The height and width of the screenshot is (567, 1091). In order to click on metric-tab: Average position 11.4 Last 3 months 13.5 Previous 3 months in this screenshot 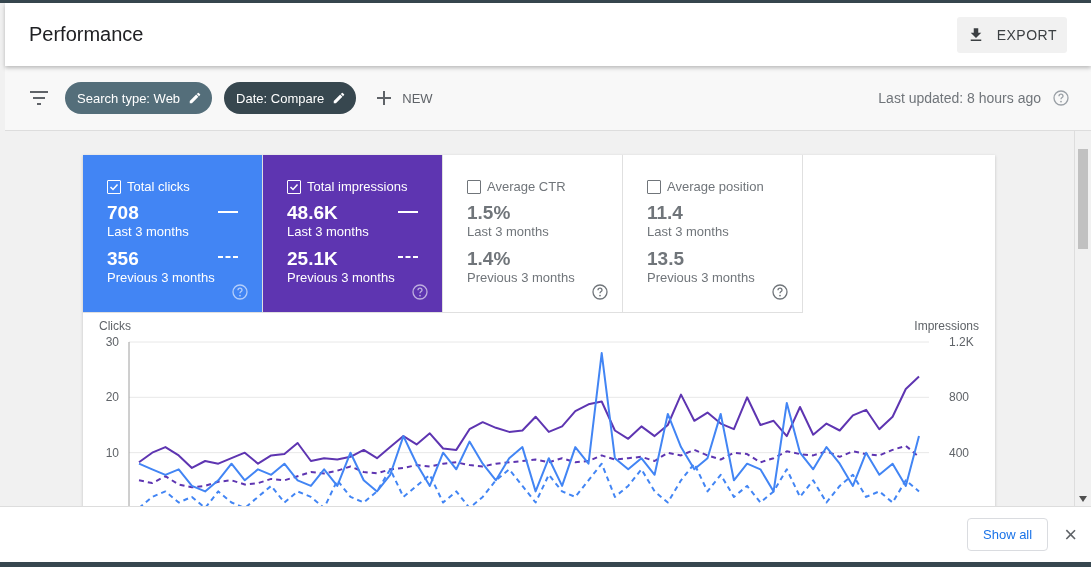, I will do `click(713, 234)`.